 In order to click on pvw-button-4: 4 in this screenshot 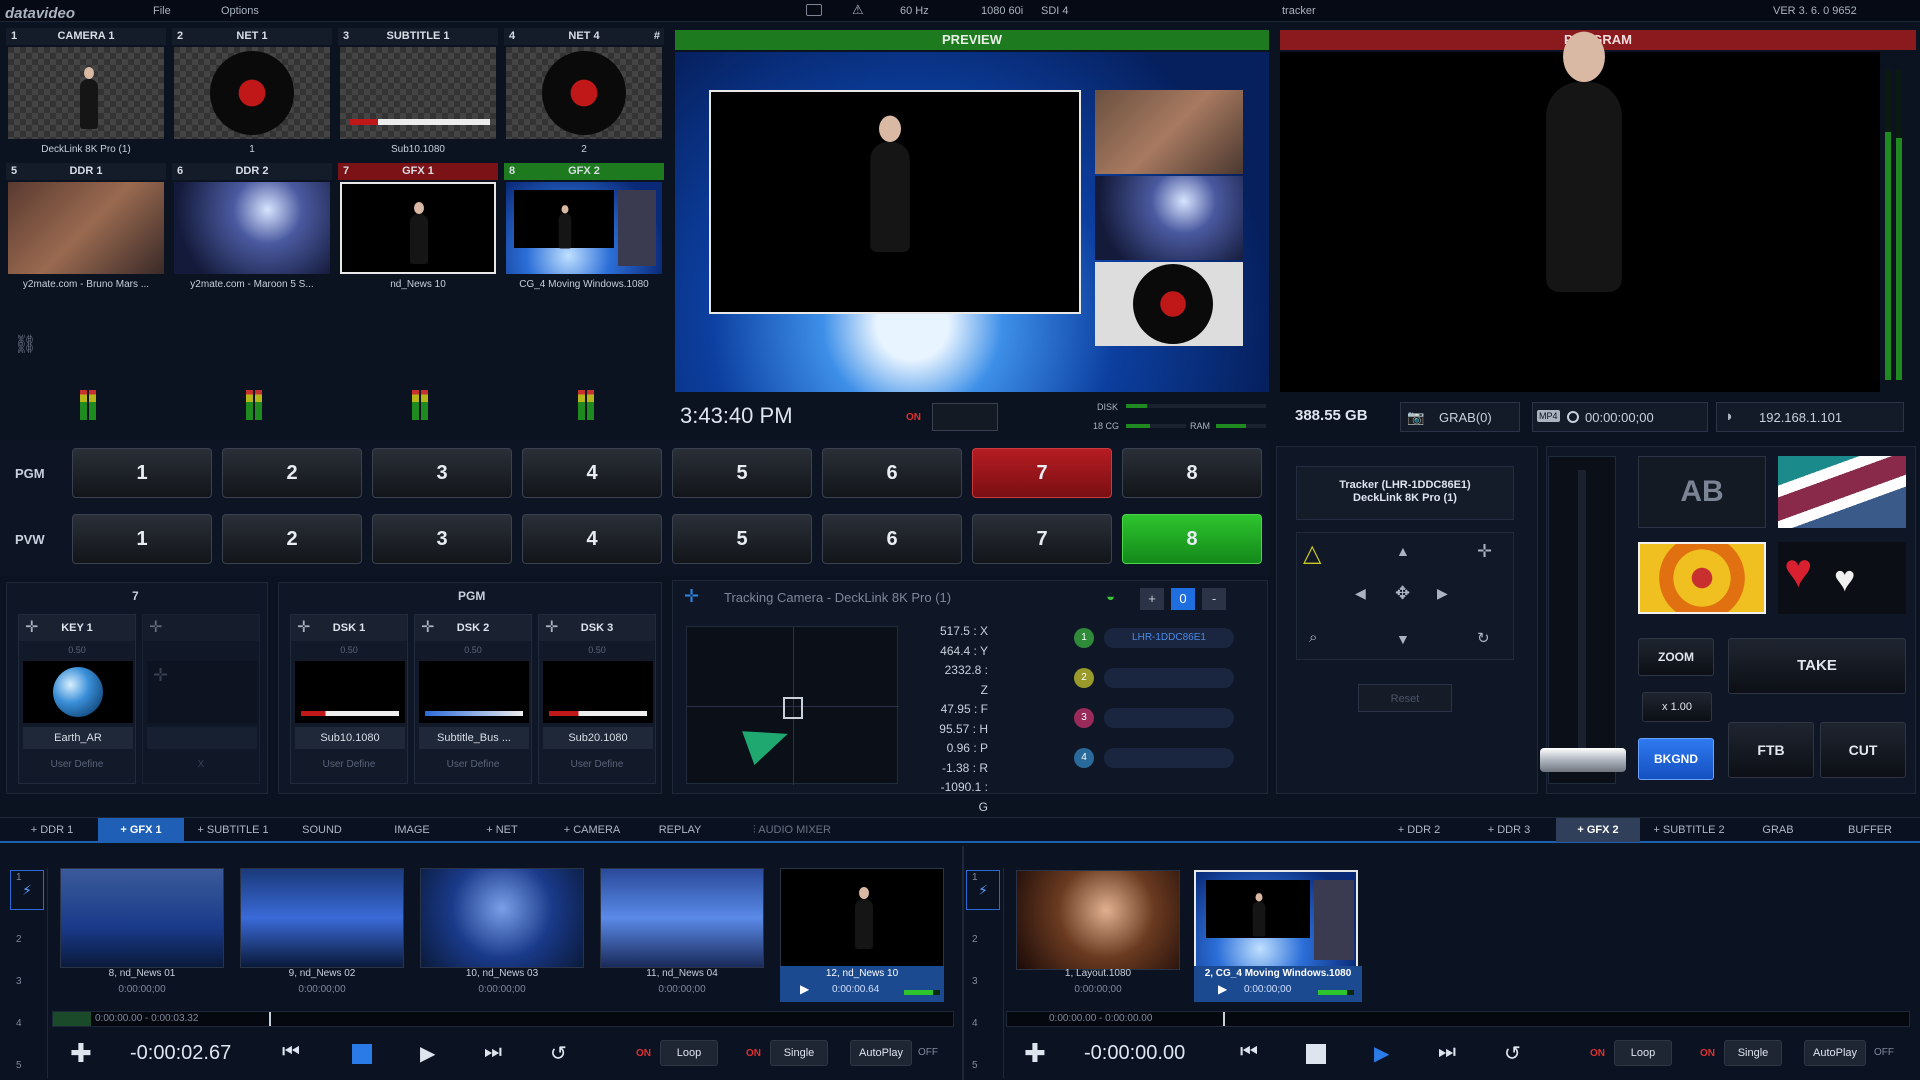, I will do `click(592, 539)`.